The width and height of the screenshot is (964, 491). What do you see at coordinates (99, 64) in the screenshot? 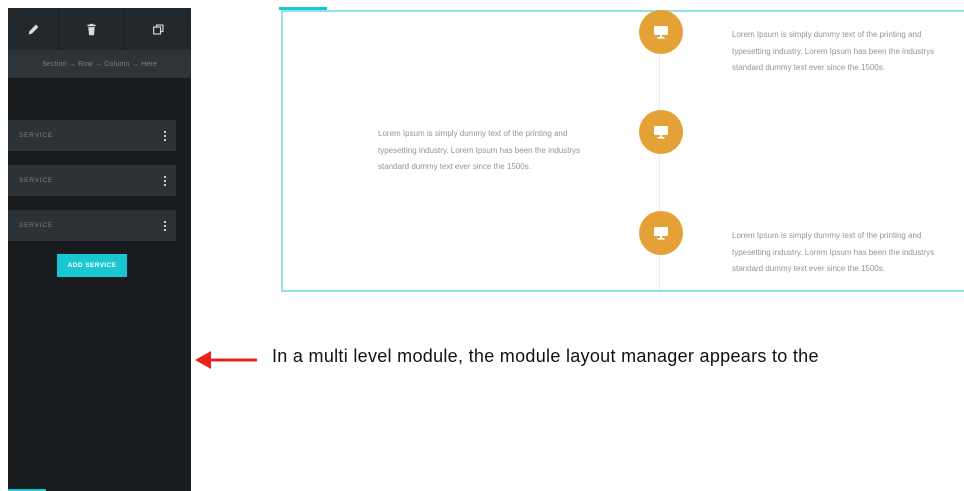
I see `breadcrumb: Section → Row → Column → Here` at bounding box center [99, 64].